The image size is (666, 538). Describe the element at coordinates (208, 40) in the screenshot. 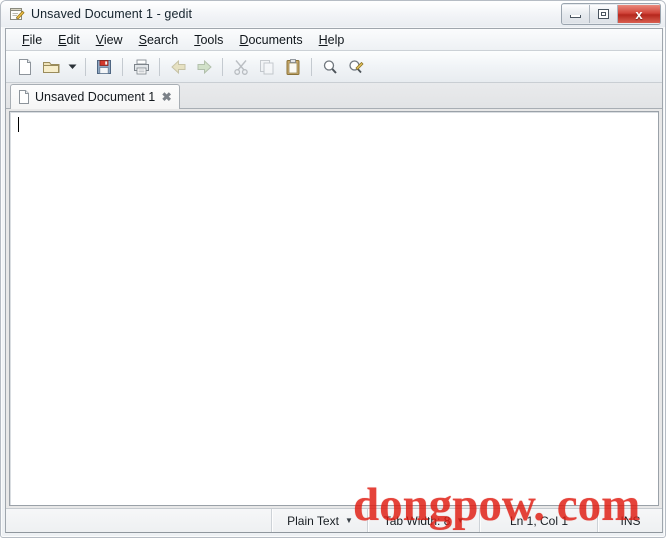

I see `menu-tools: Tools` at that location.